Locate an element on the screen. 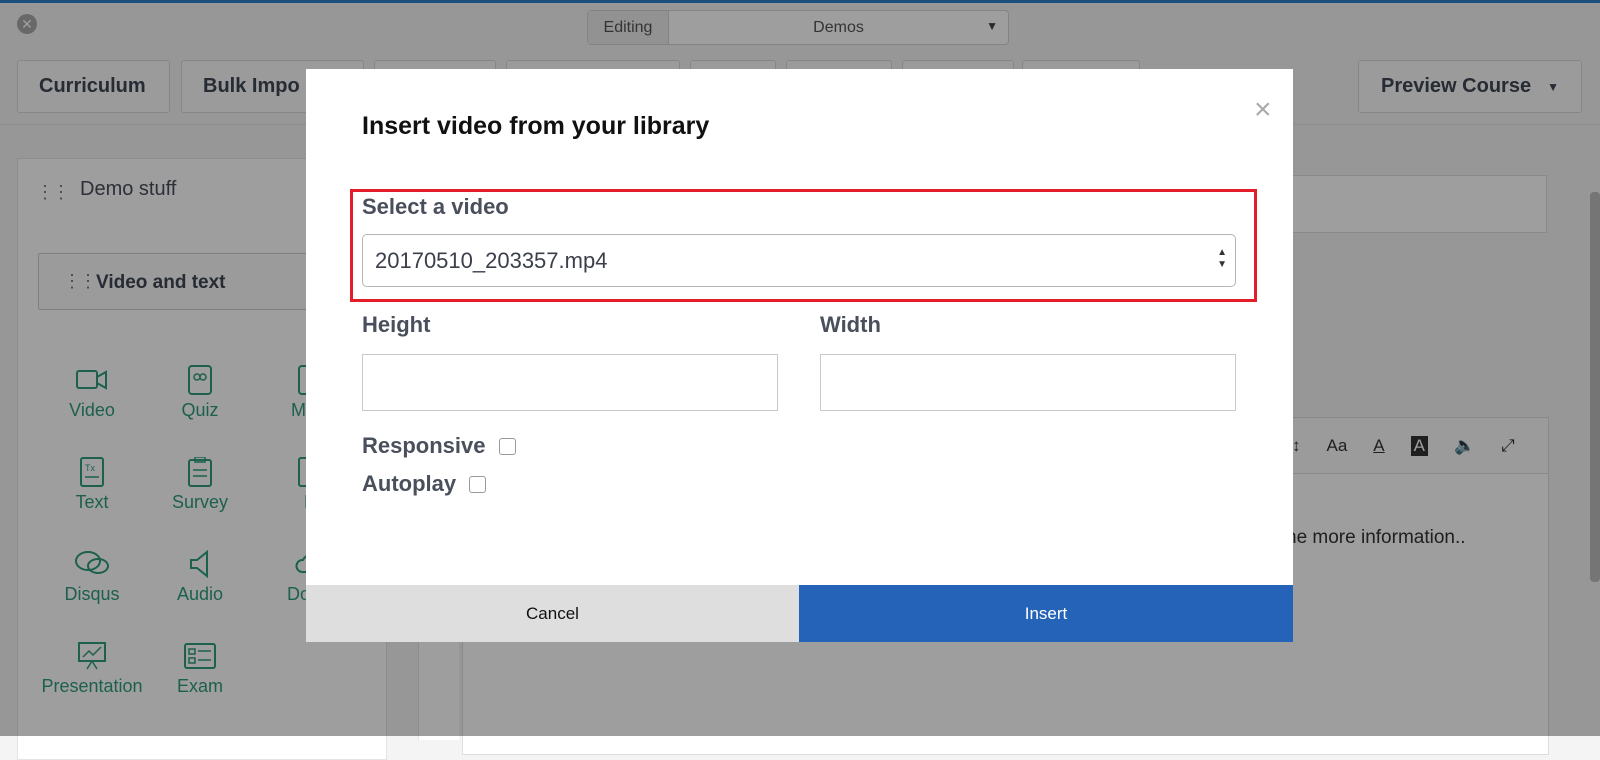  width-label: Width is located at coordinates (850, 324).